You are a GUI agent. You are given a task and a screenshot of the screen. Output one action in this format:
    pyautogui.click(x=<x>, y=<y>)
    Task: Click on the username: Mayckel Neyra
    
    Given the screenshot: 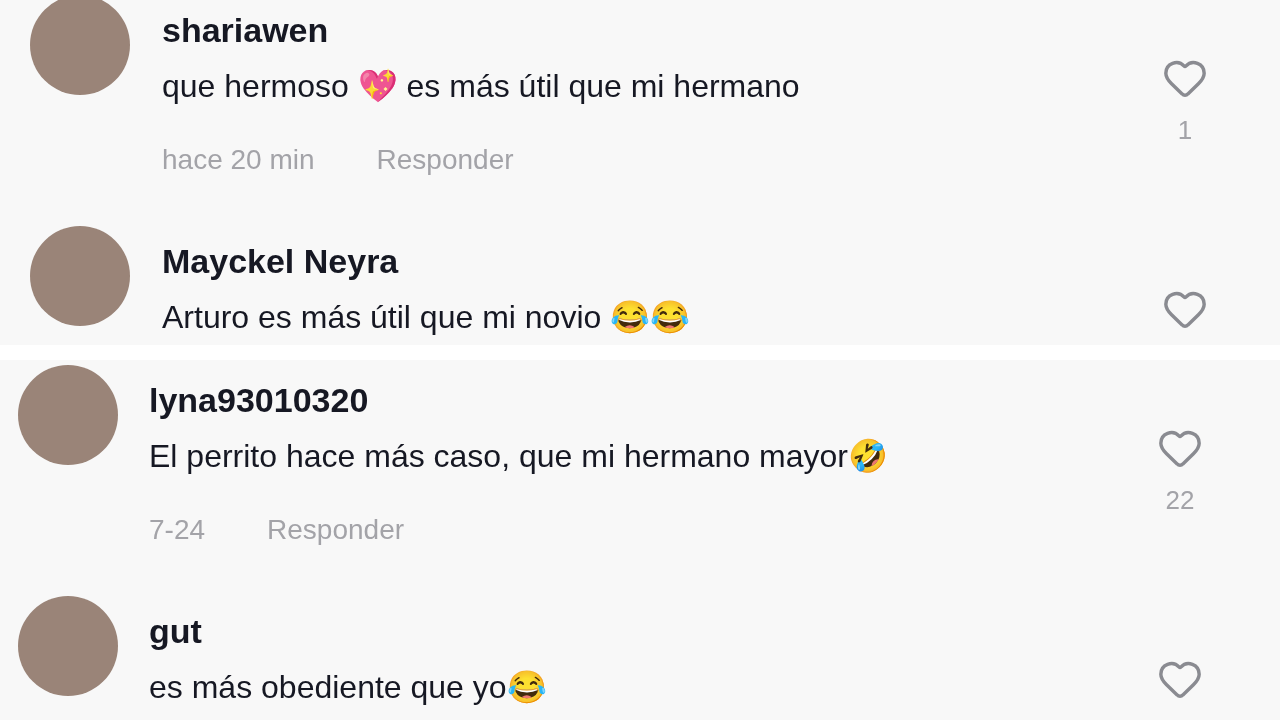 What is the action you would take?
    pyautogui.click(x=645, y=261)
    